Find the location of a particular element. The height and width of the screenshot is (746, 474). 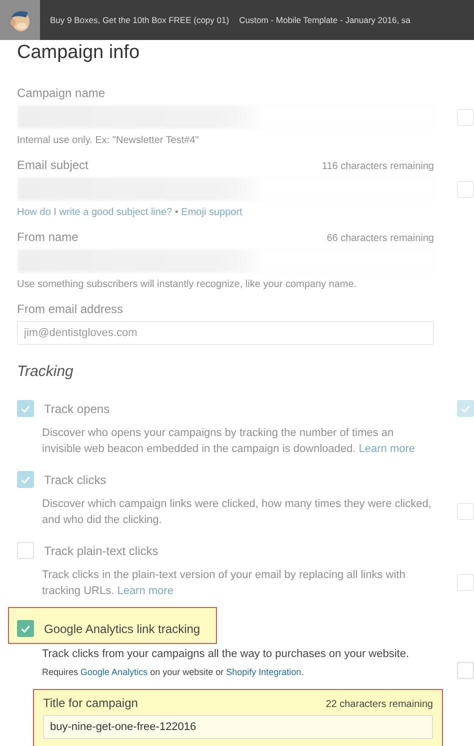

link: Google Analytics is located at coordinates (114, 672).